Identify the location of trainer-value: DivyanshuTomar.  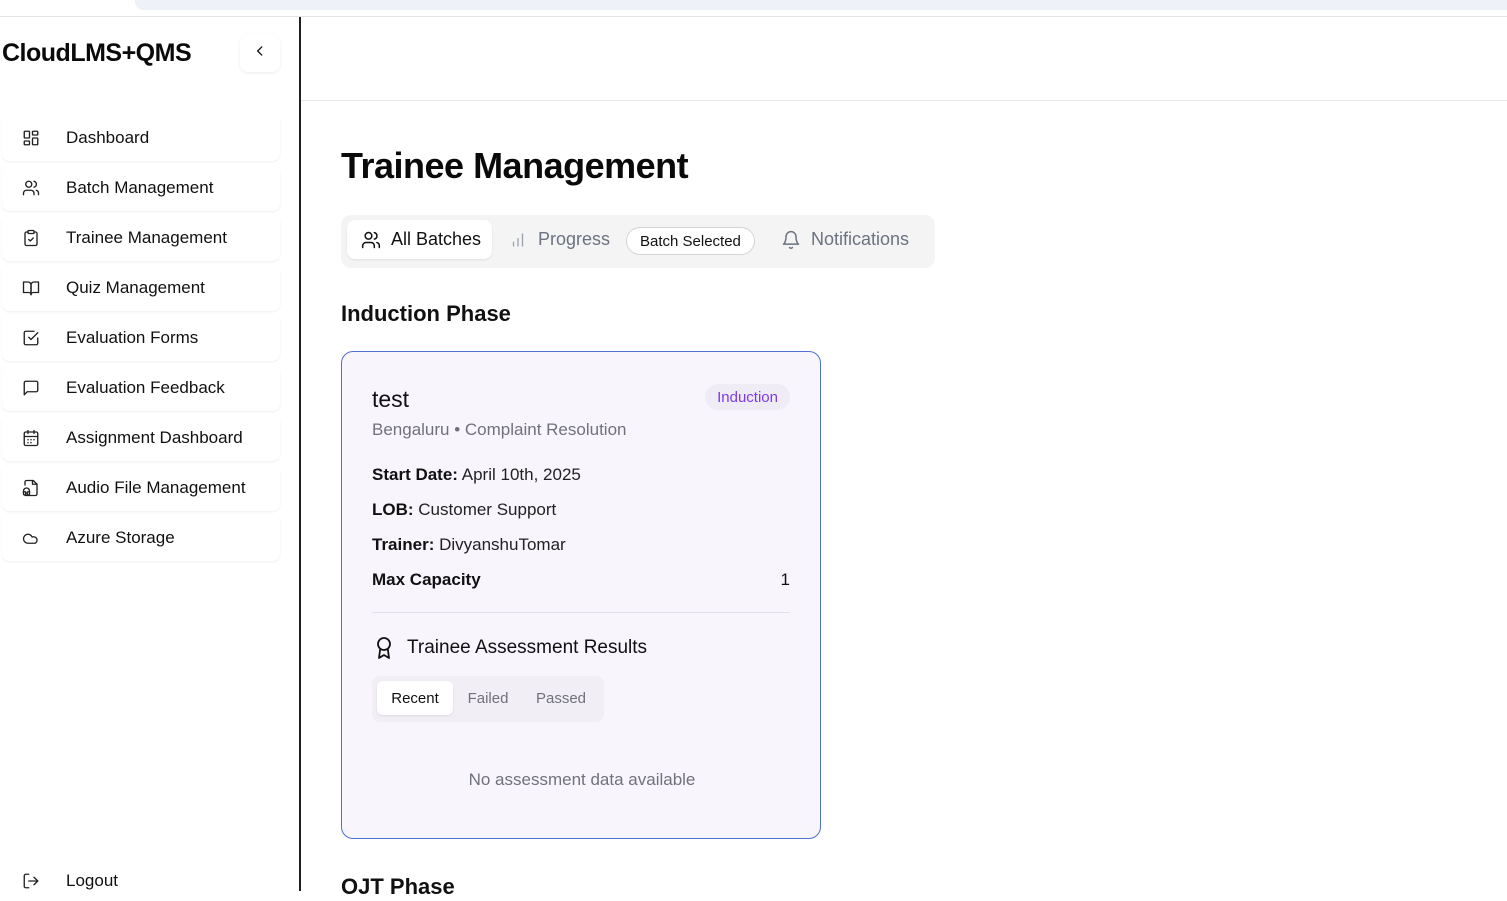
(502, 544).